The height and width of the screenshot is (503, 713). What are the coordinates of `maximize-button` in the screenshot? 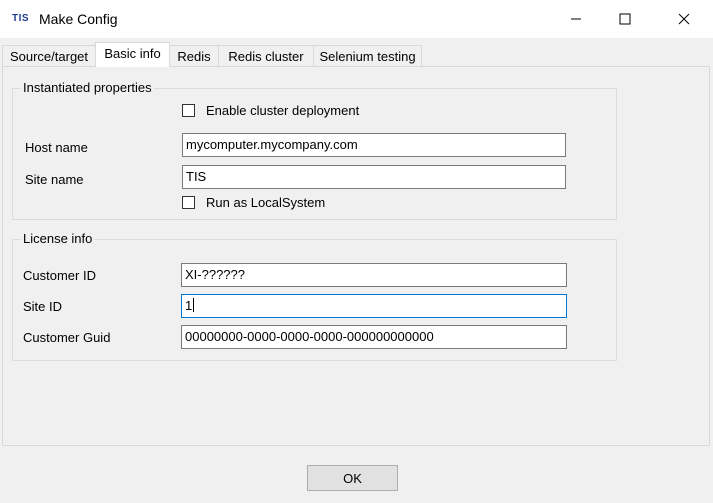 It's located at (625, 19).